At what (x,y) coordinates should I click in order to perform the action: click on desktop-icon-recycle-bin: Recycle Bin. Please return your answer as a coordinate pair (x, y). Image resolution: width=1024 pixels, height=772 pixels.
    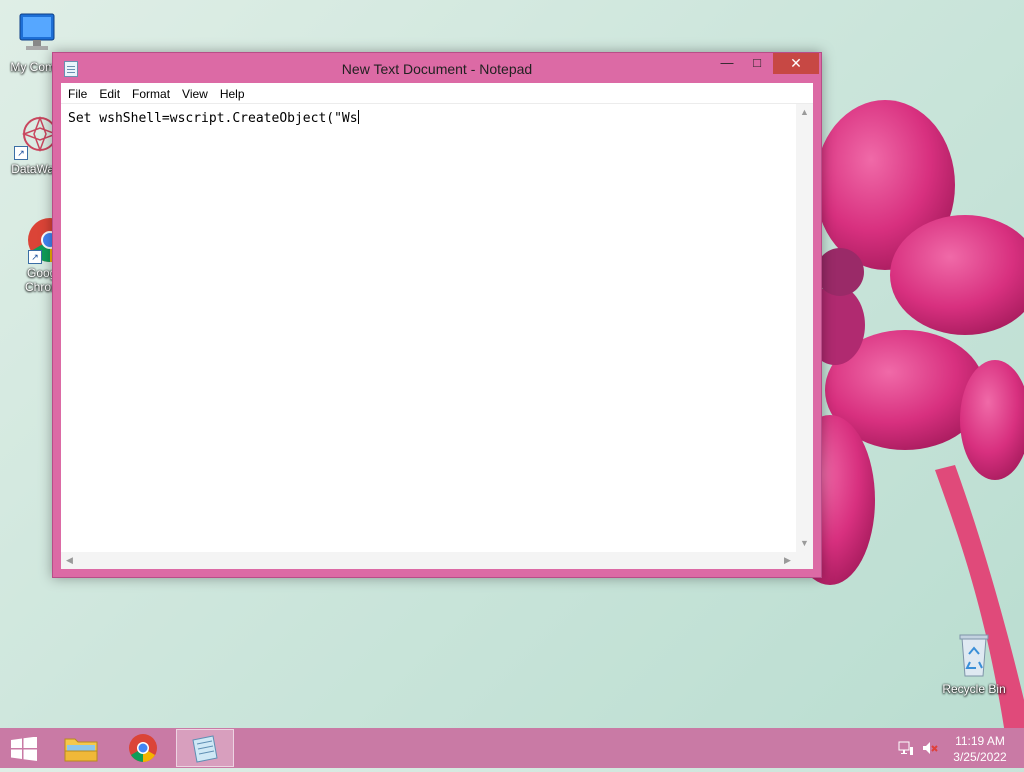
    Looking at the image, I should click on (974, 664).